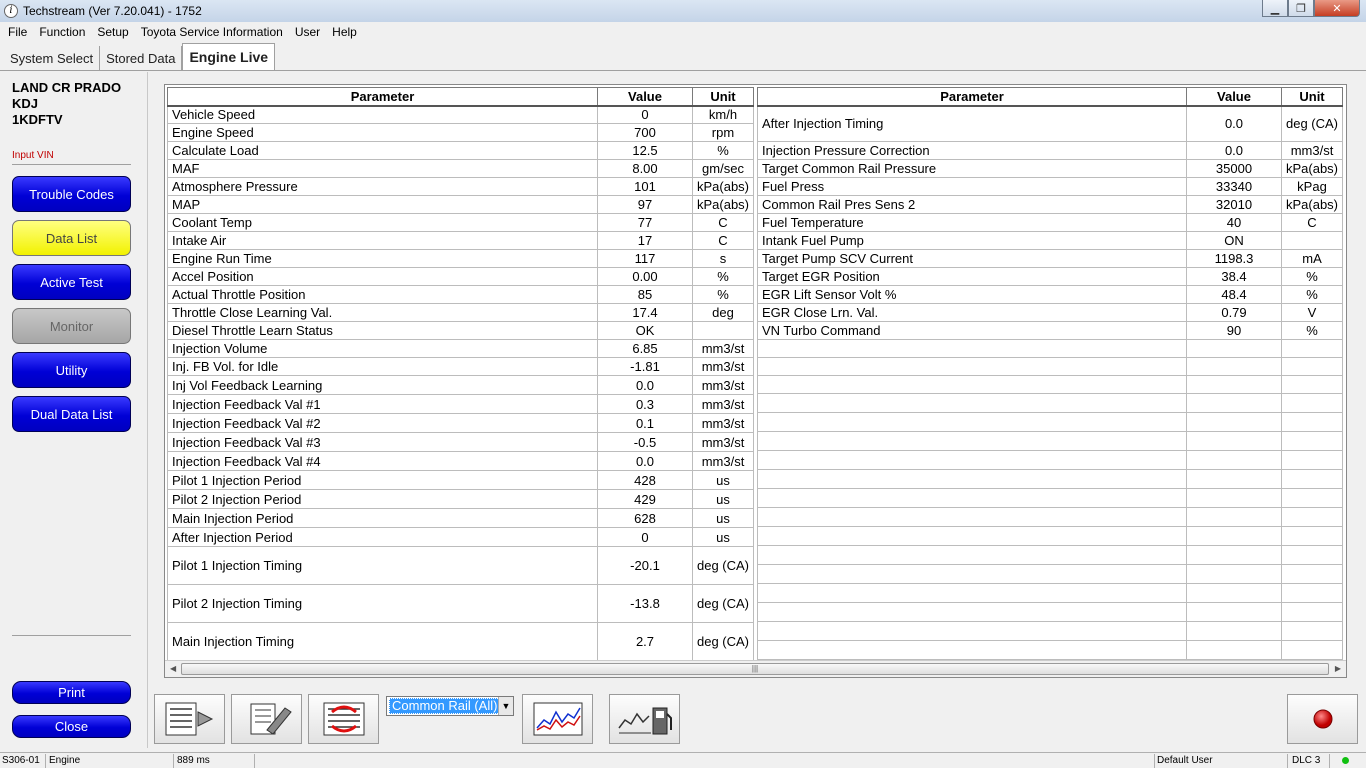  What do you see at coordinates (307, 32) in the screenshot?
I see `menu-user: User` at bounding box center [307, 32].